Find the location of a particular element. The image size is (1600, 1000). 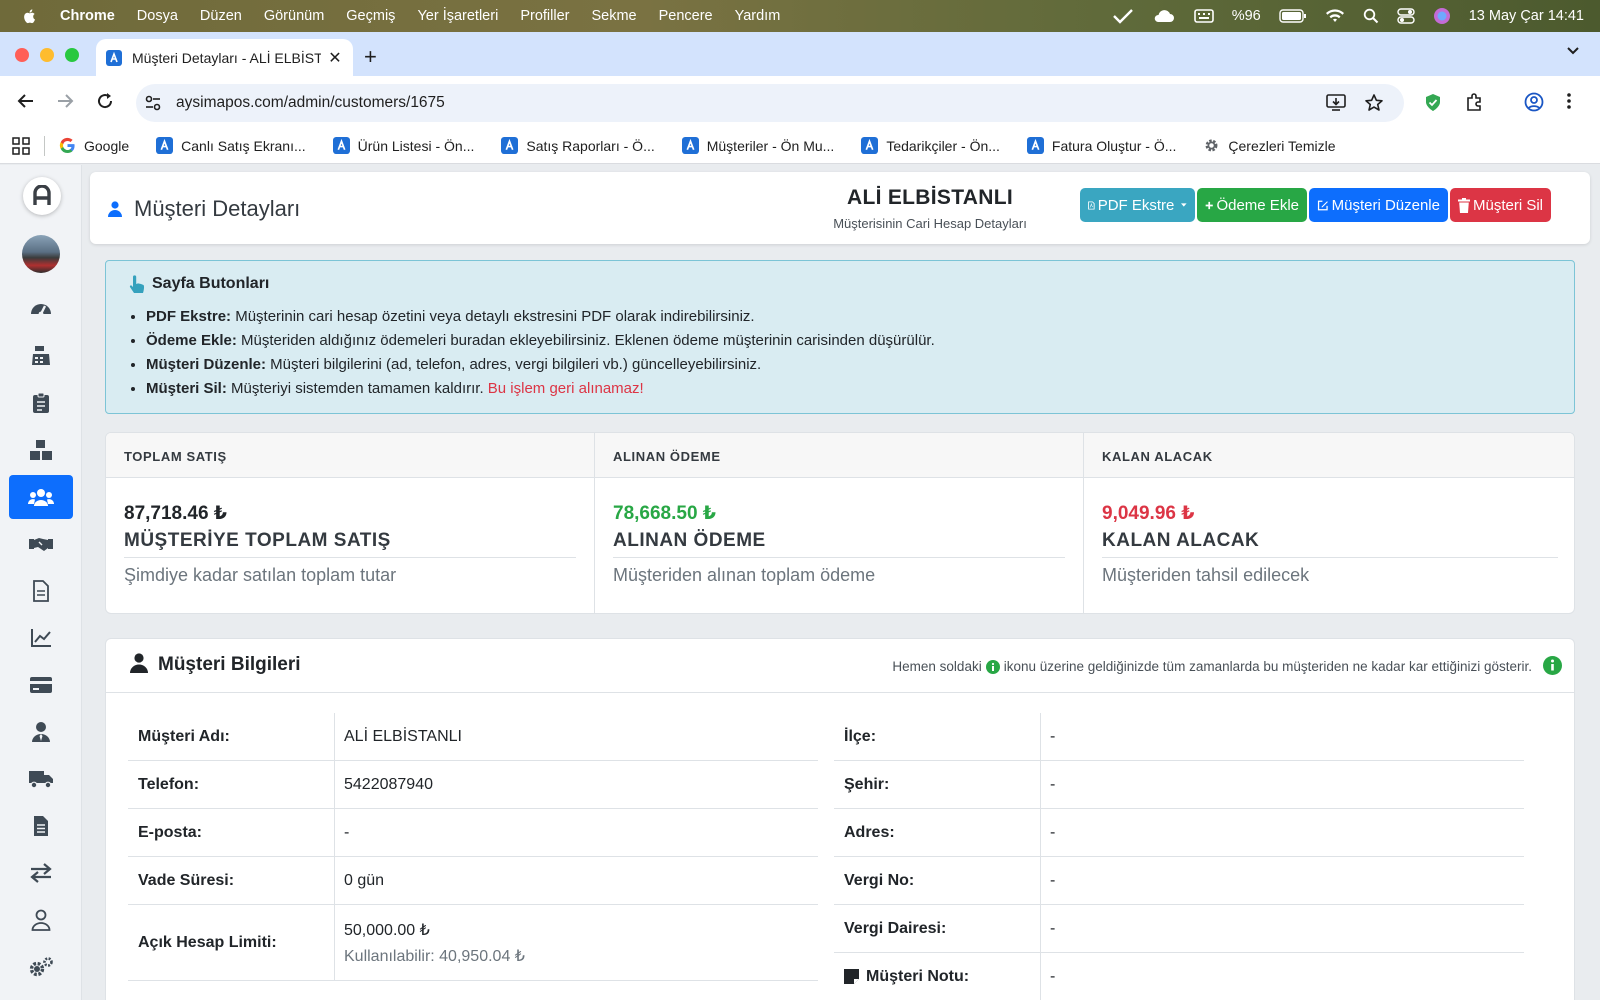

edit-customer-label: Müşteri Düzenle is located at coordinates (1385, 205).